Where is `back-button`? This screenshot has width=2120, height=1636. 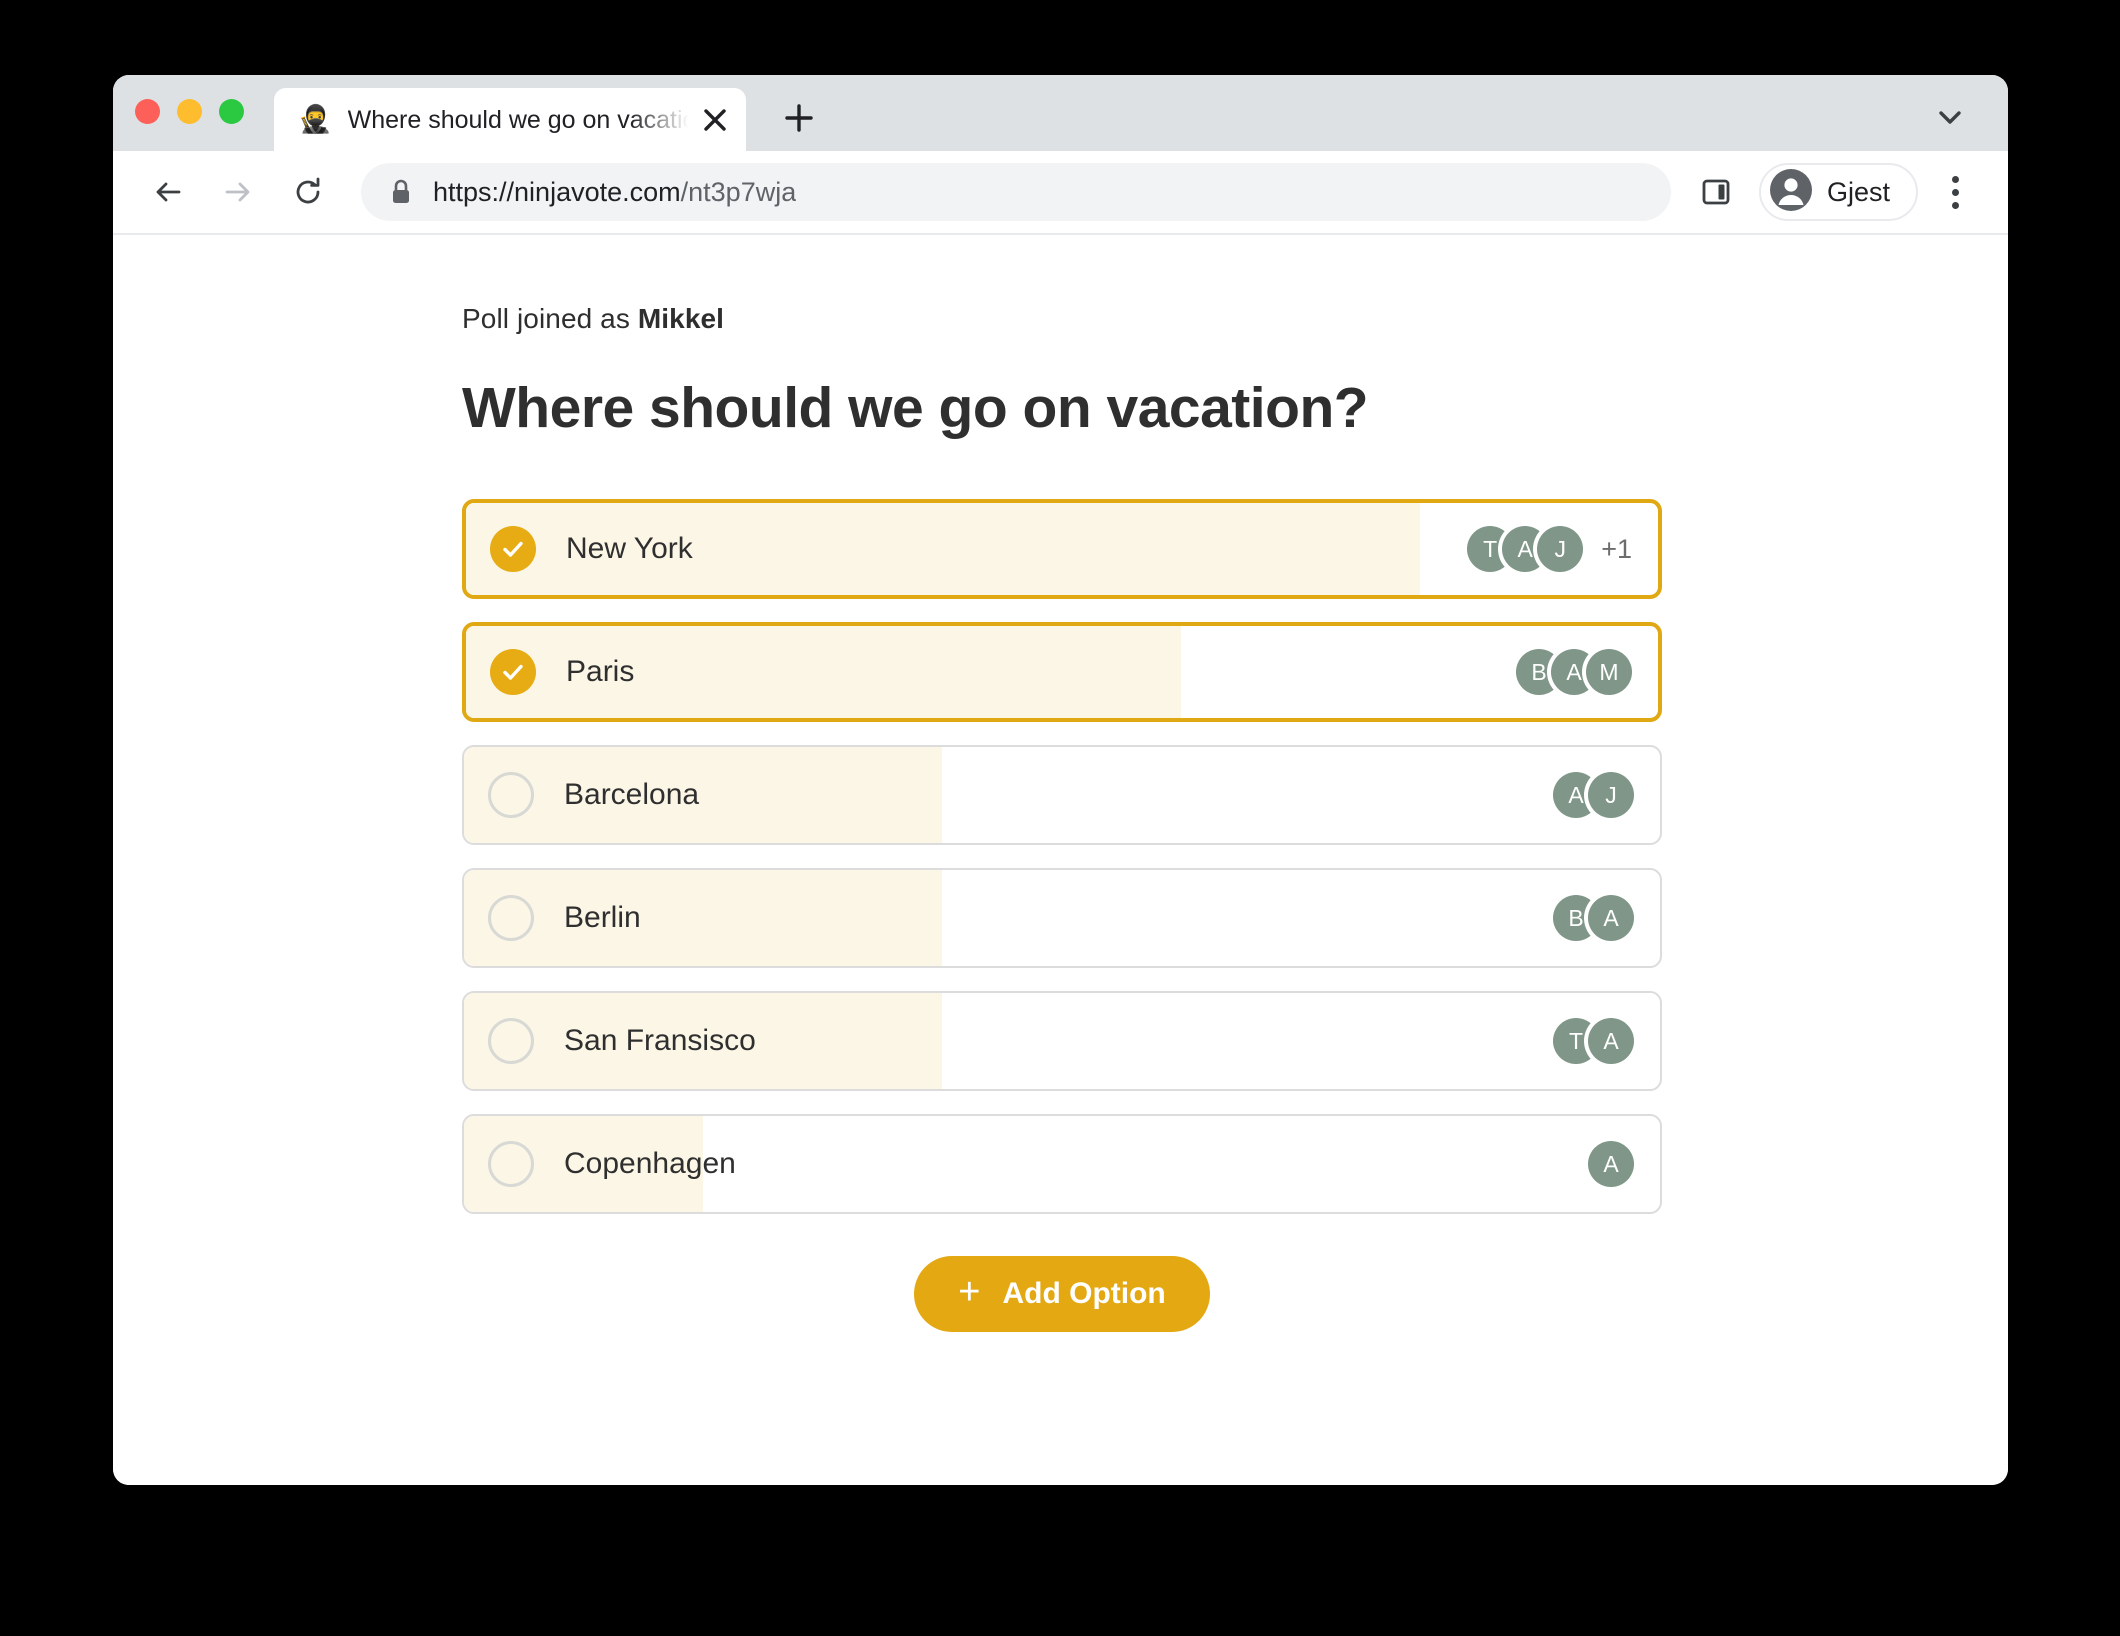 back-button is located at coordinates (168, 192).